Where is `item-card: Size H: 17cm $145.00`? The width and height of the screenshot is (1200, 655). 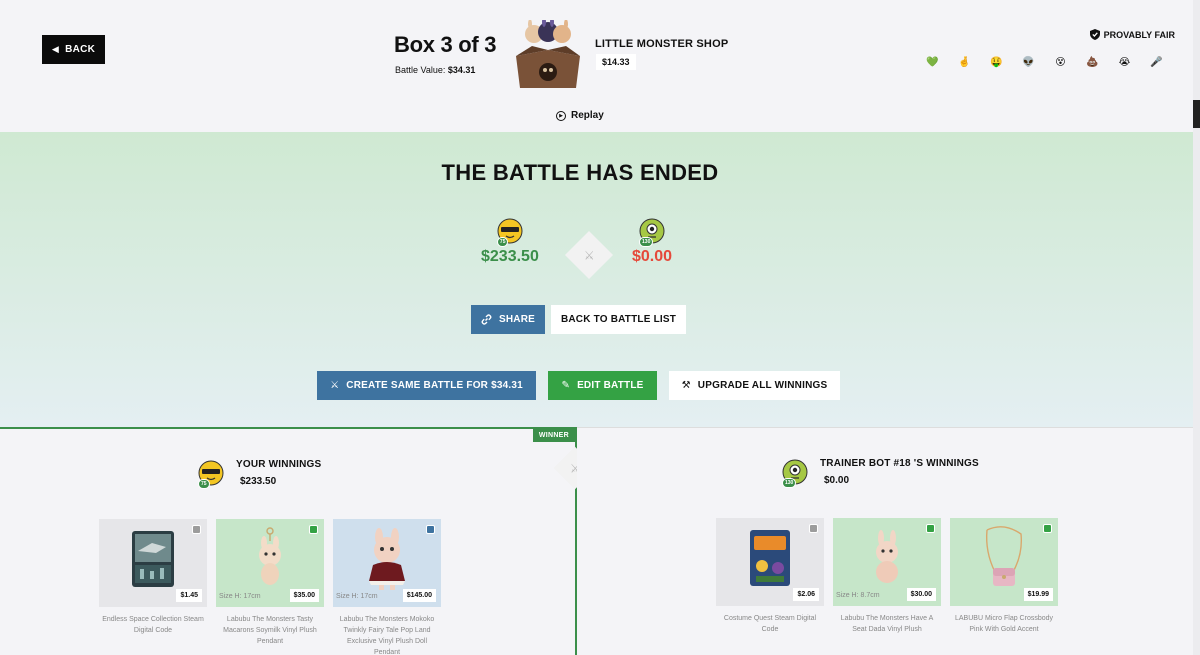
item-card: Size H: 17cm $145.00 is located at coordinates (387, 563).